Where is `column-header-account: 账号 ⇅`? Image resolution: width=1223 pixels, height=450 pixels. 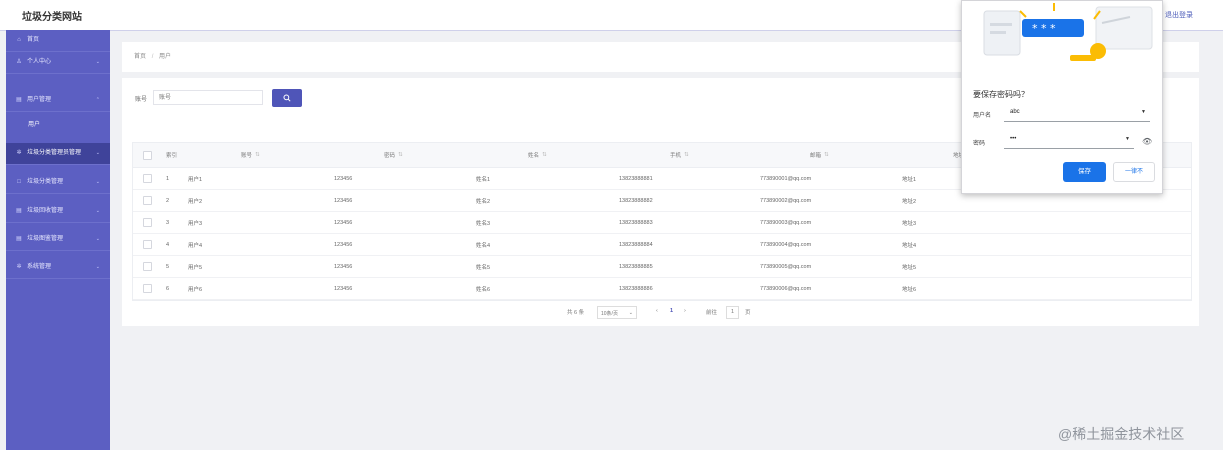 column-header-account: 账号 ⇅ is located at coordinates (250, 155).